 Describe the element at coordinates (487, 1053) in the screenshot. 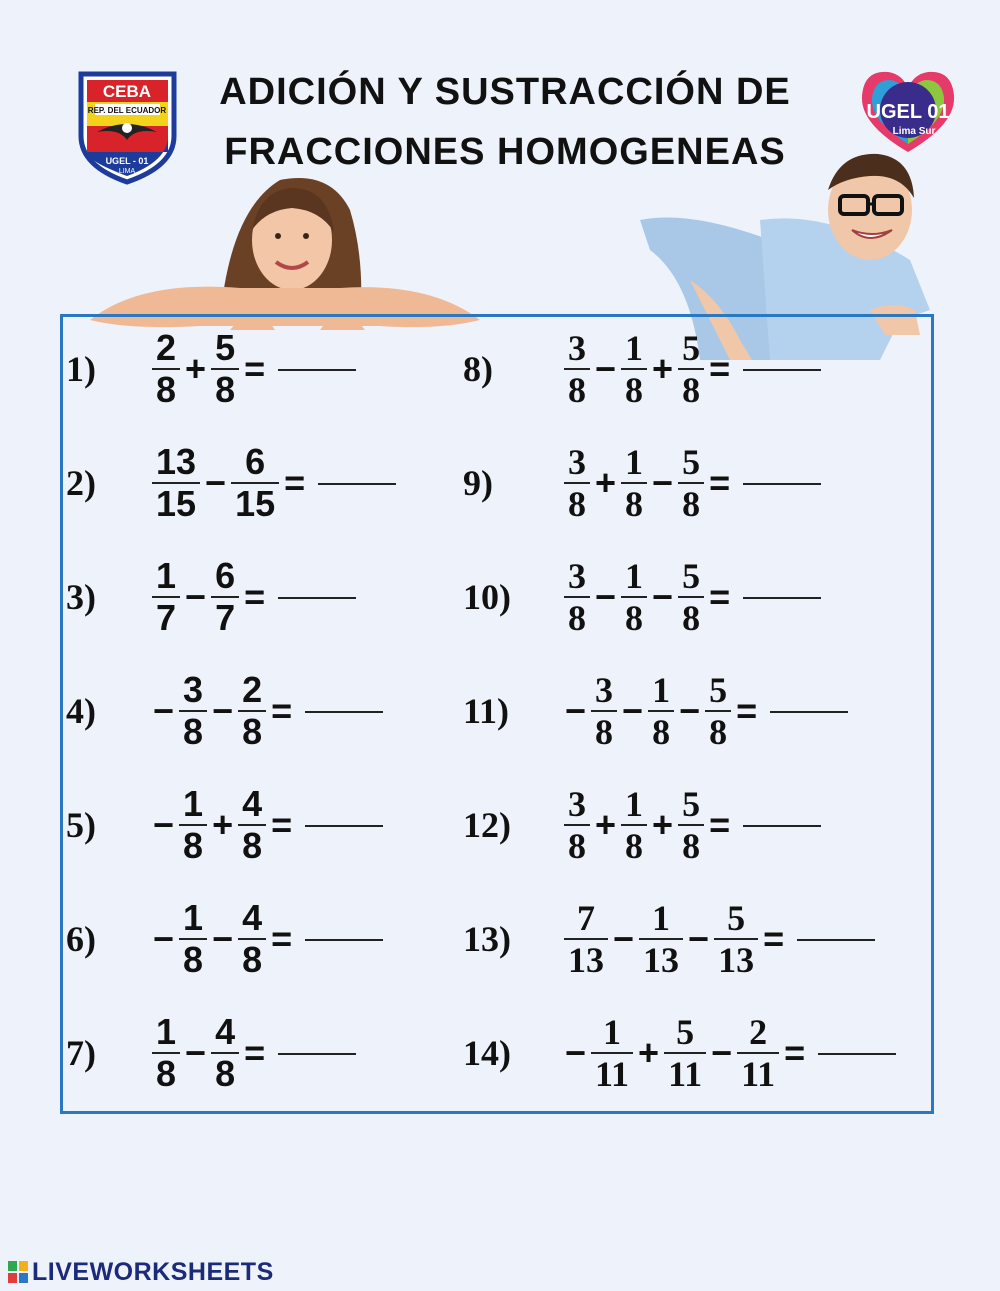

I see `exercise-number: 14)` at that location.